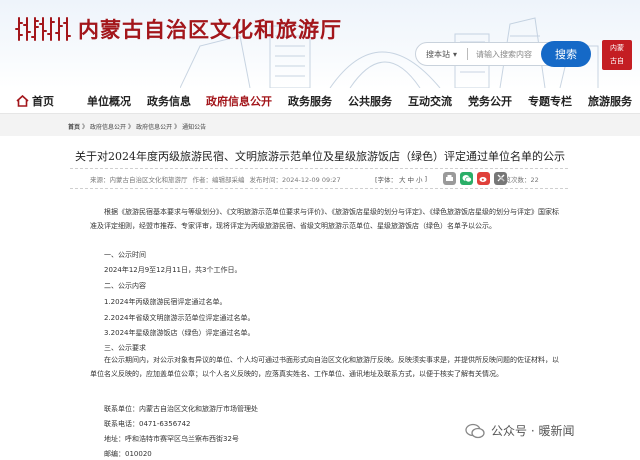 This screenshot has height=460, width=640. I want to click on article-date: 发布时间：2024-12-09 09:27, so click(295, 180).